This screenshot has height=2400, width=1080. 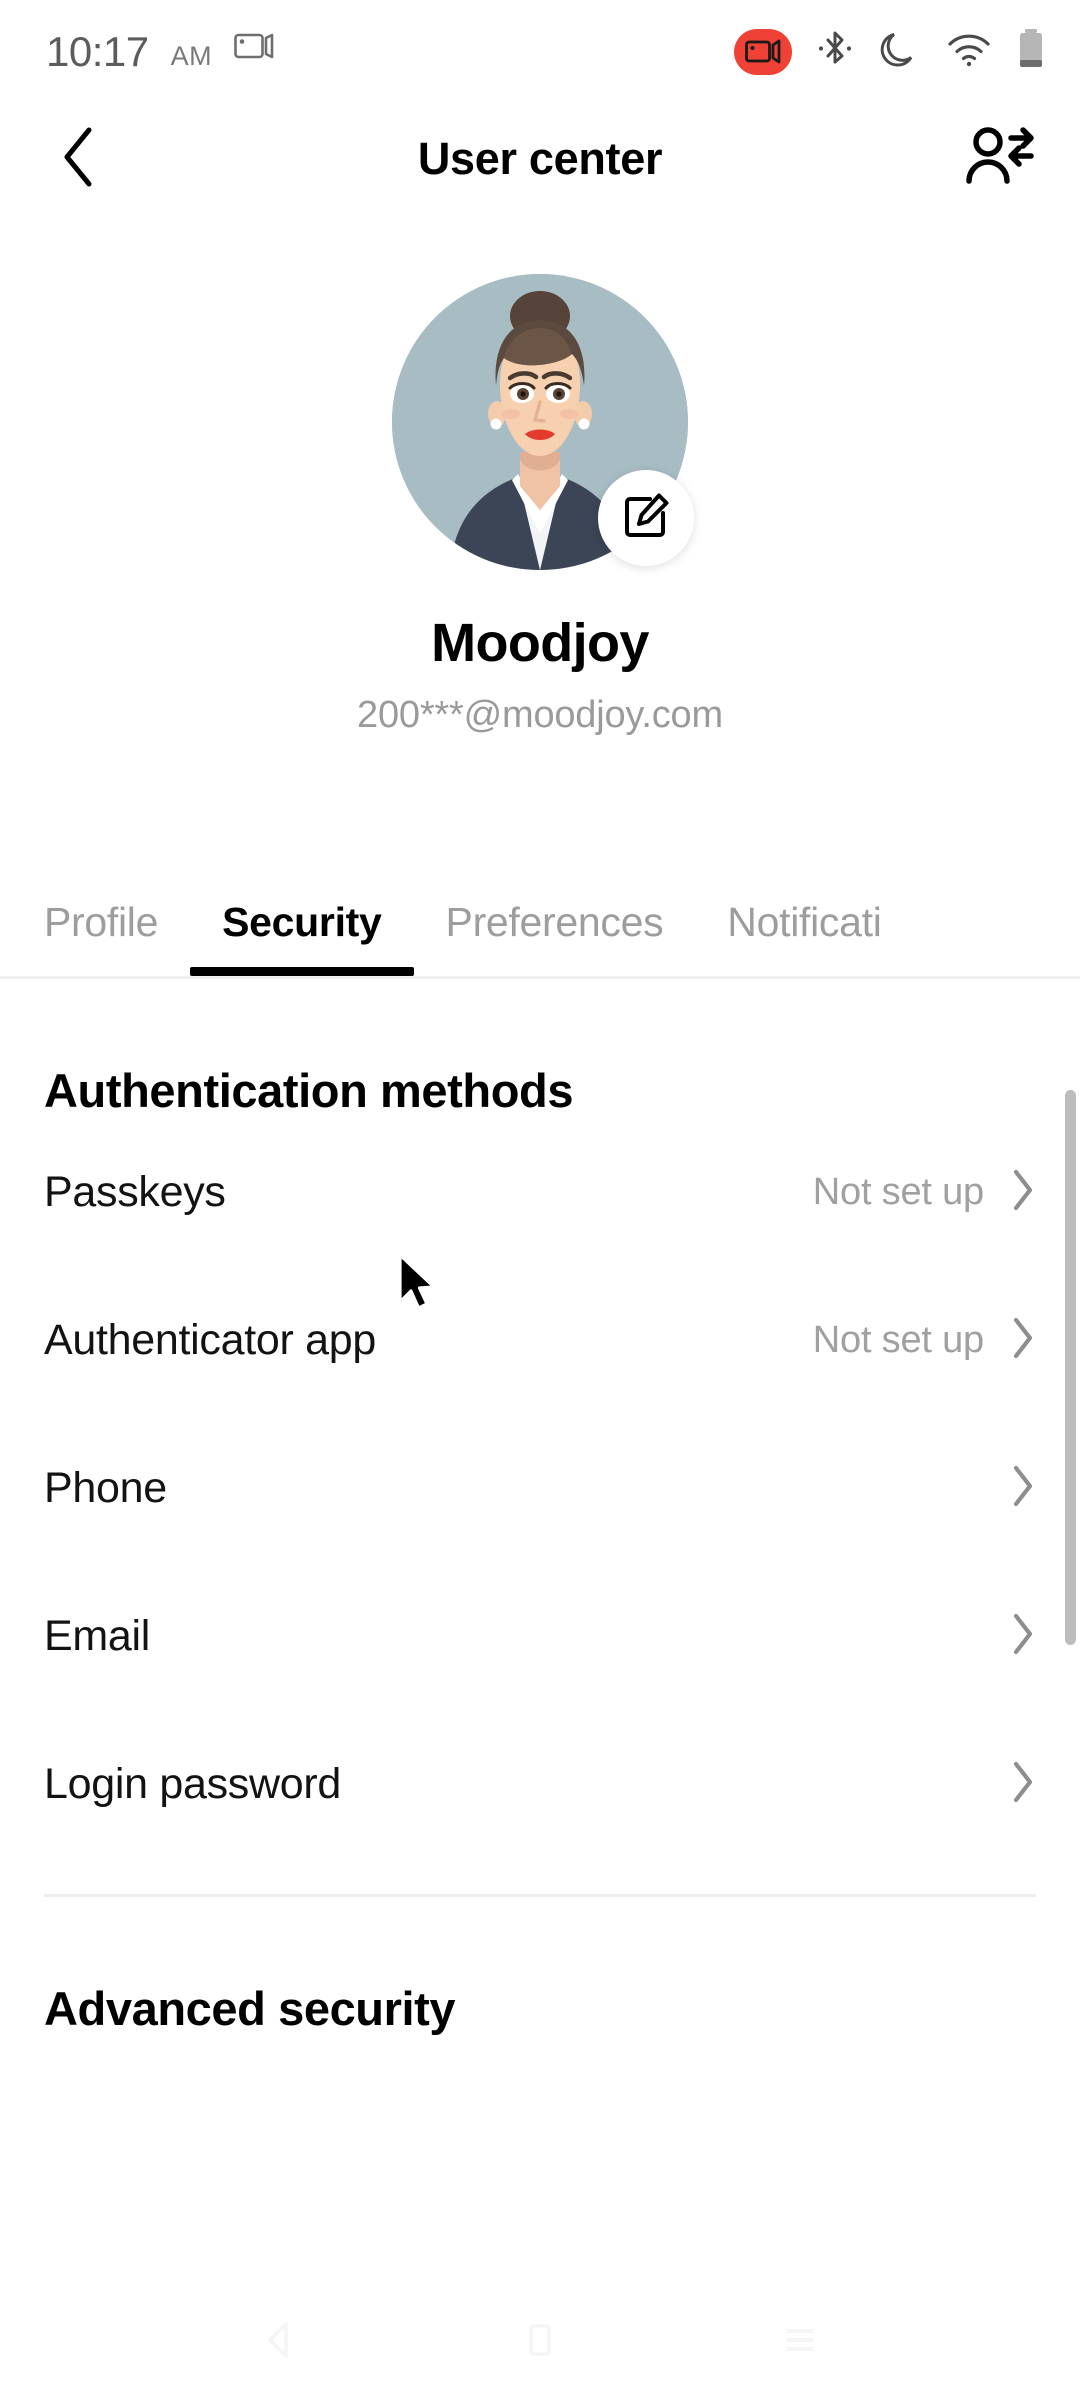 I want to click on row-login-password: Login password, so click(x=540, y=1784).